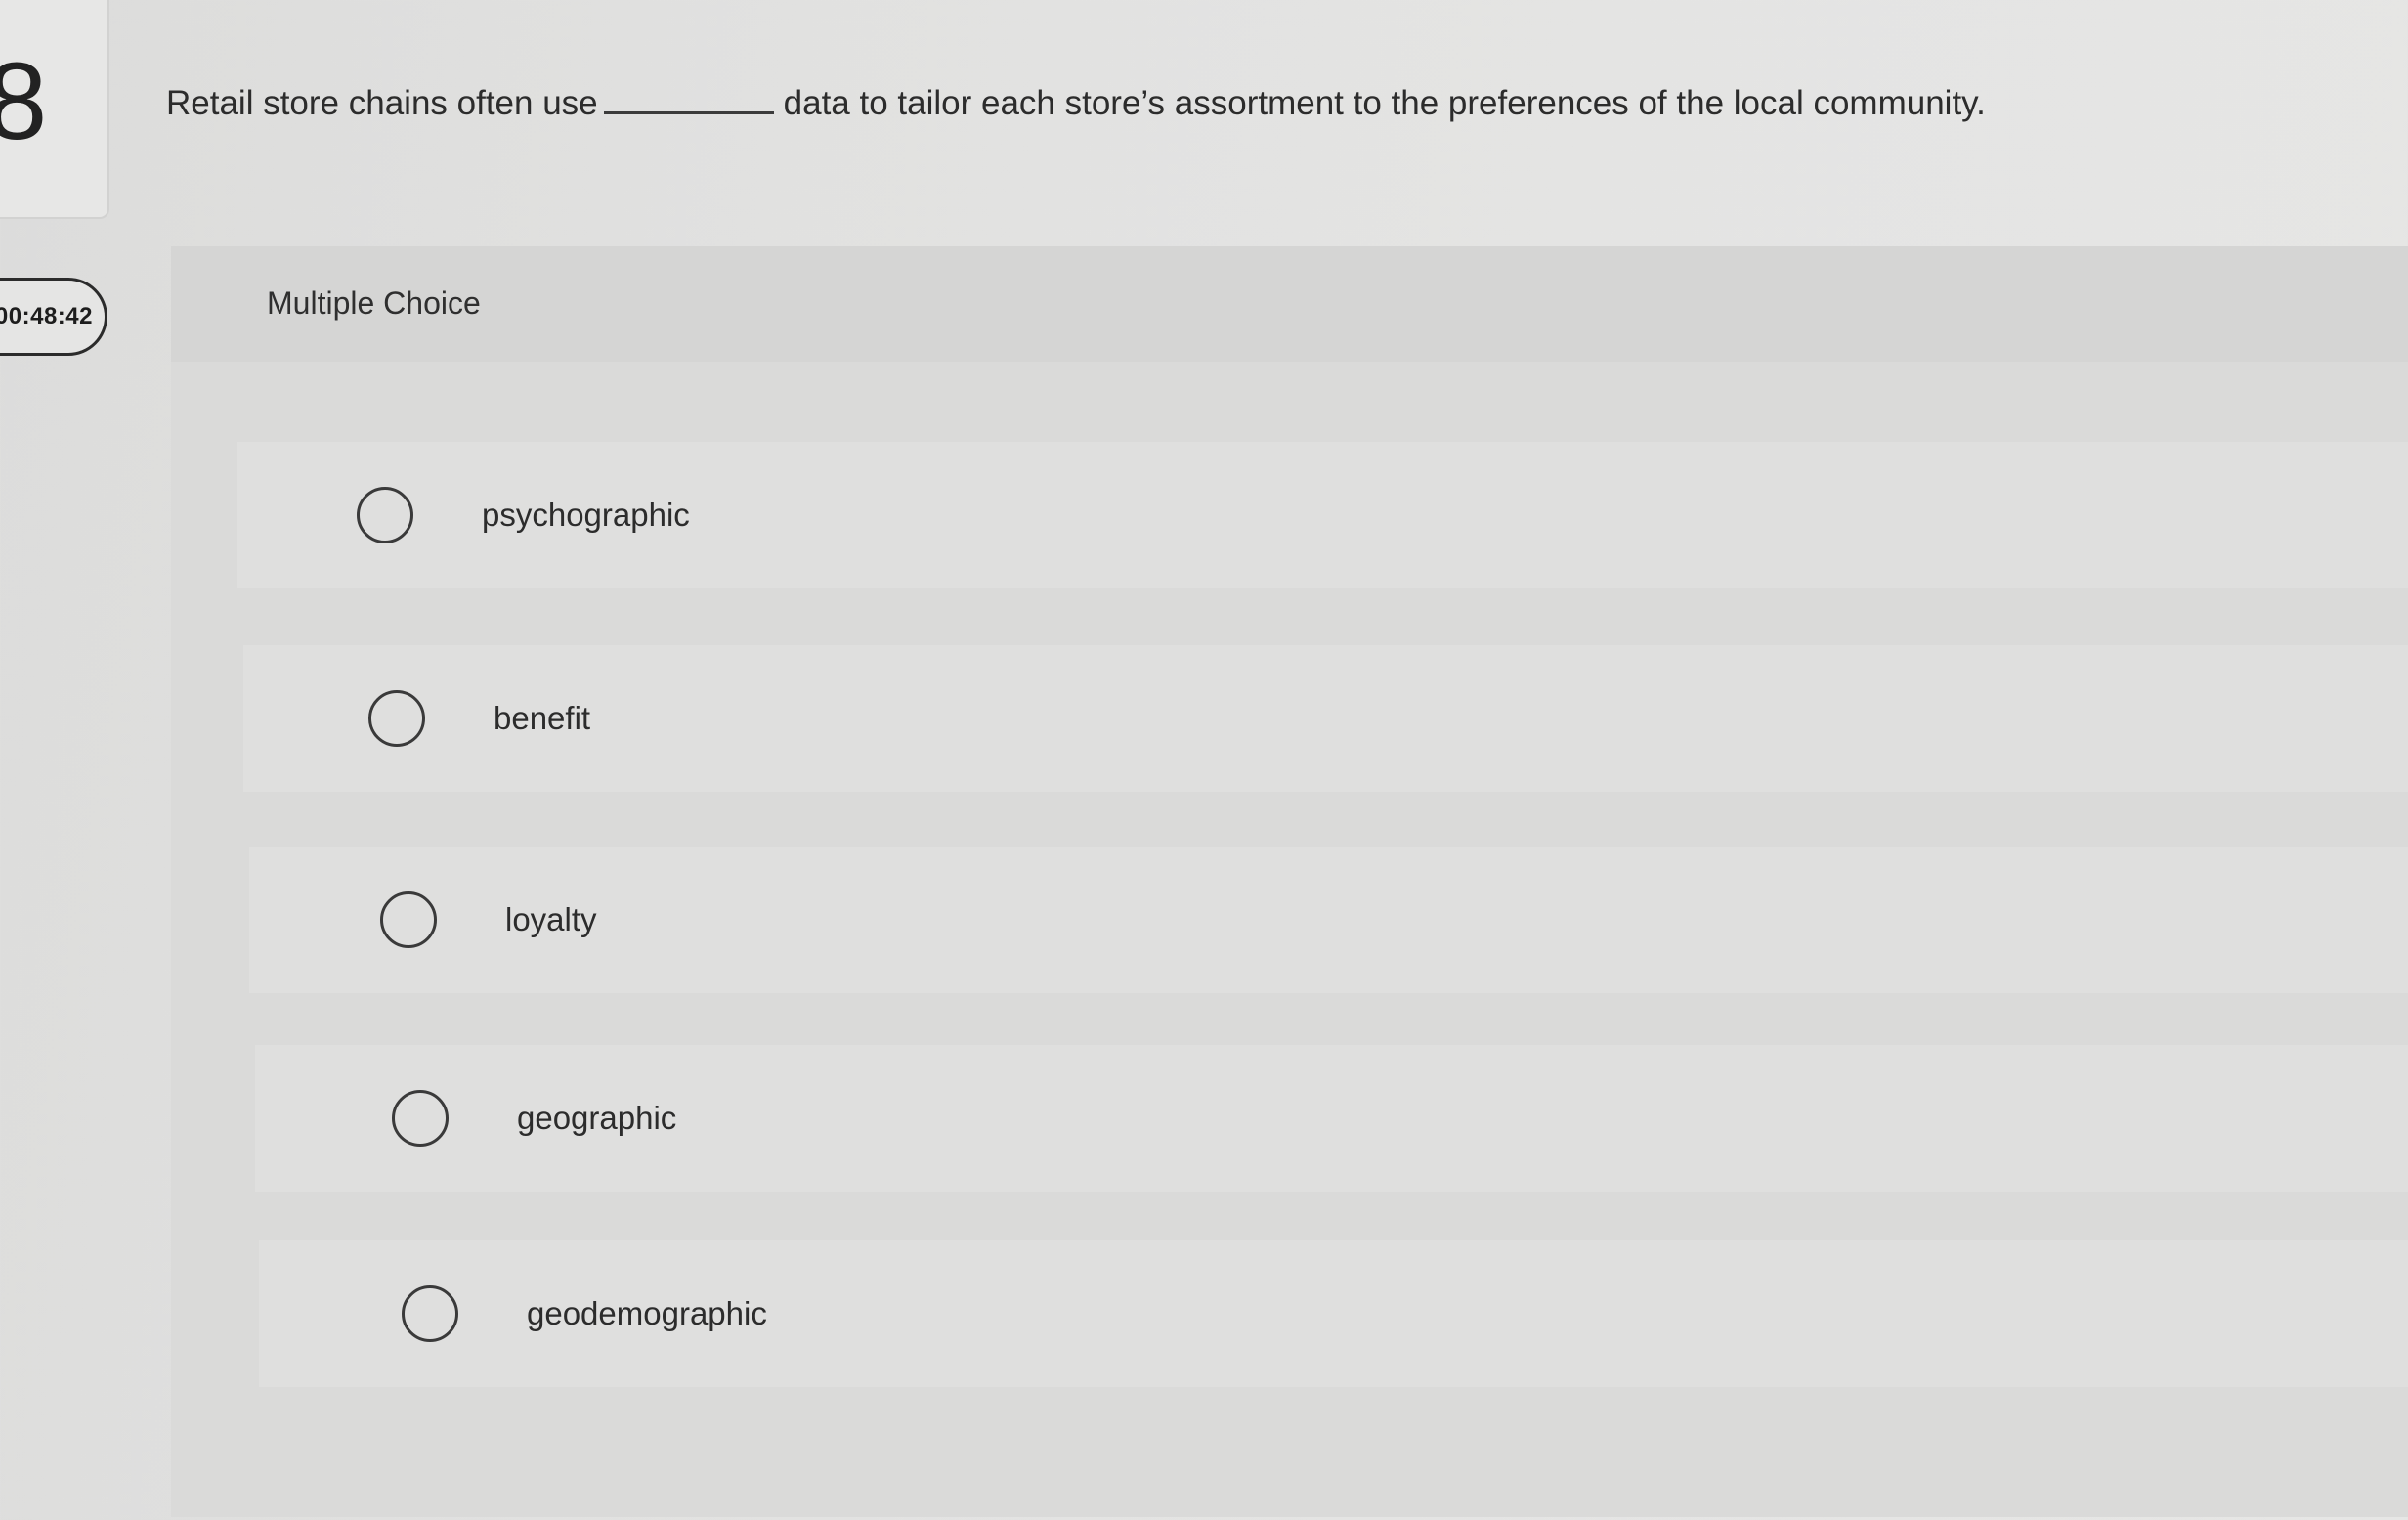  What do you see at coordinates (54, 317) in the screenshot?
I see `timer: 00:48:42` at bounding box center [54, 317].